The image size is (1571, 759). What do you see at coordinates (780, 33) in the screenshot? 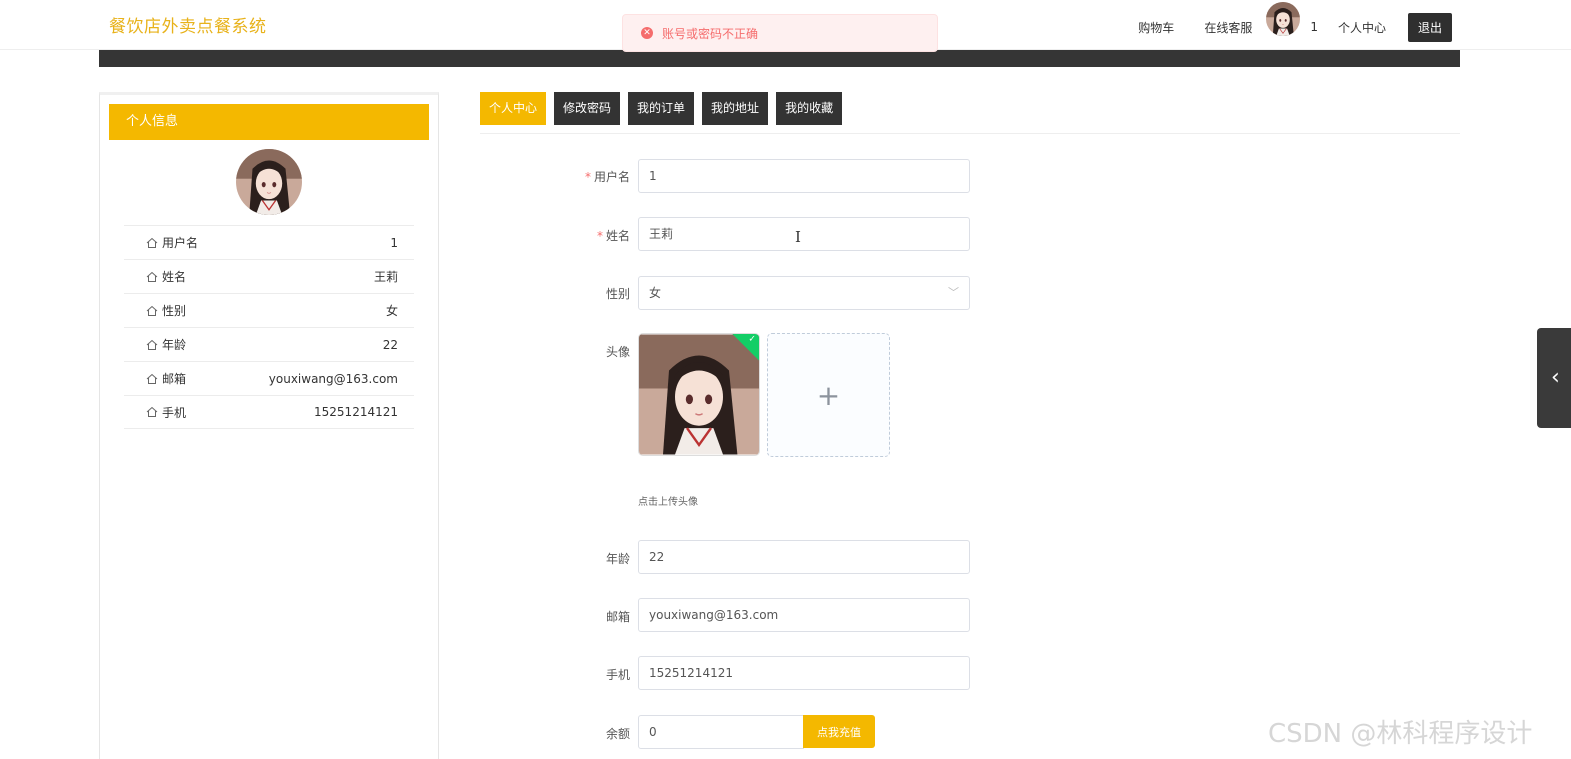
I see `error-toast: ✕ 账号或密码不正确` at bounding box center [780, 33].